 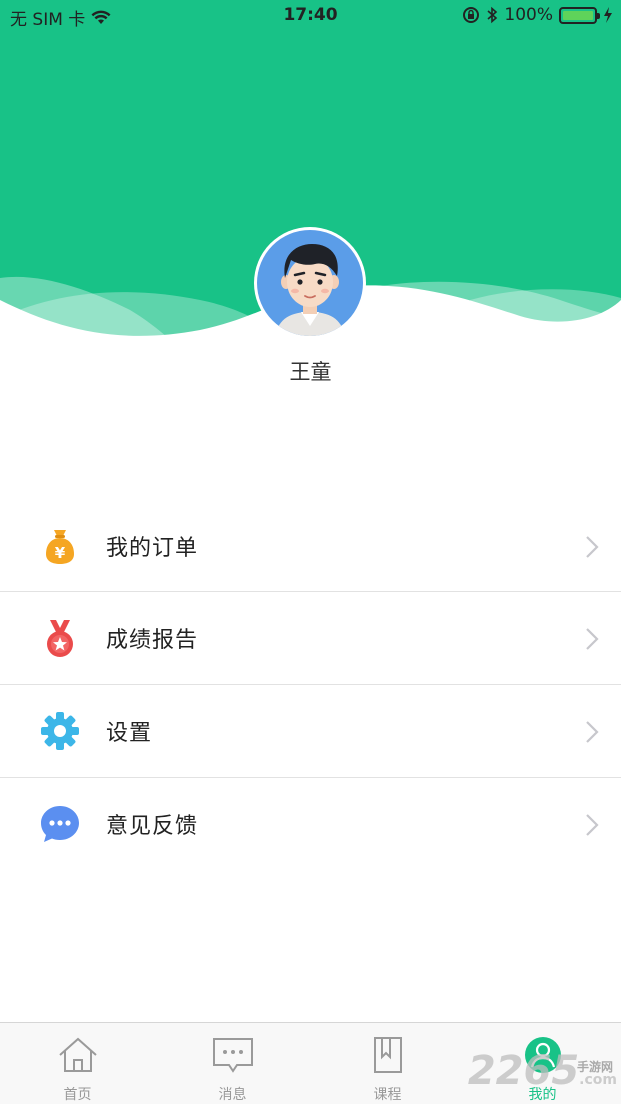 I want to click on menu-item-report: 成绩报告, so click(x=310, y=638).